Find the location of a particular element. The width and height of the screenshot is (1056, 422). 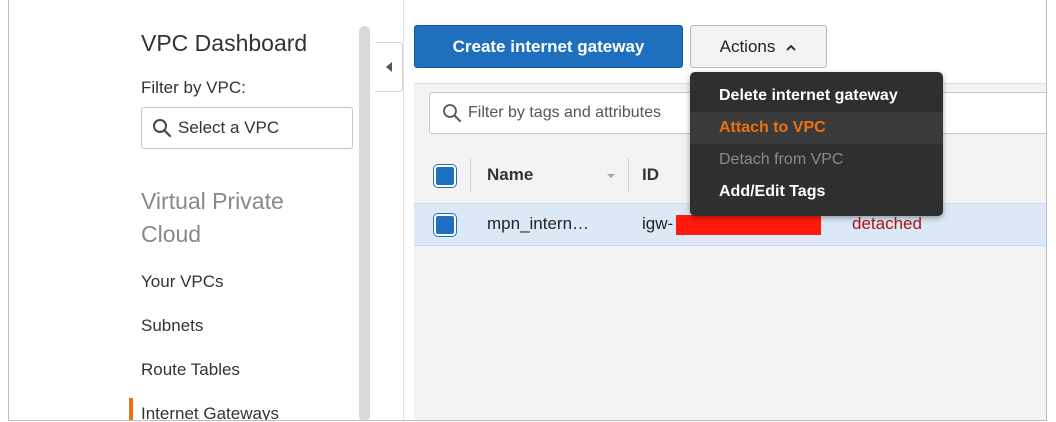

column-header-name: Name is located at coordinates (510, 175).